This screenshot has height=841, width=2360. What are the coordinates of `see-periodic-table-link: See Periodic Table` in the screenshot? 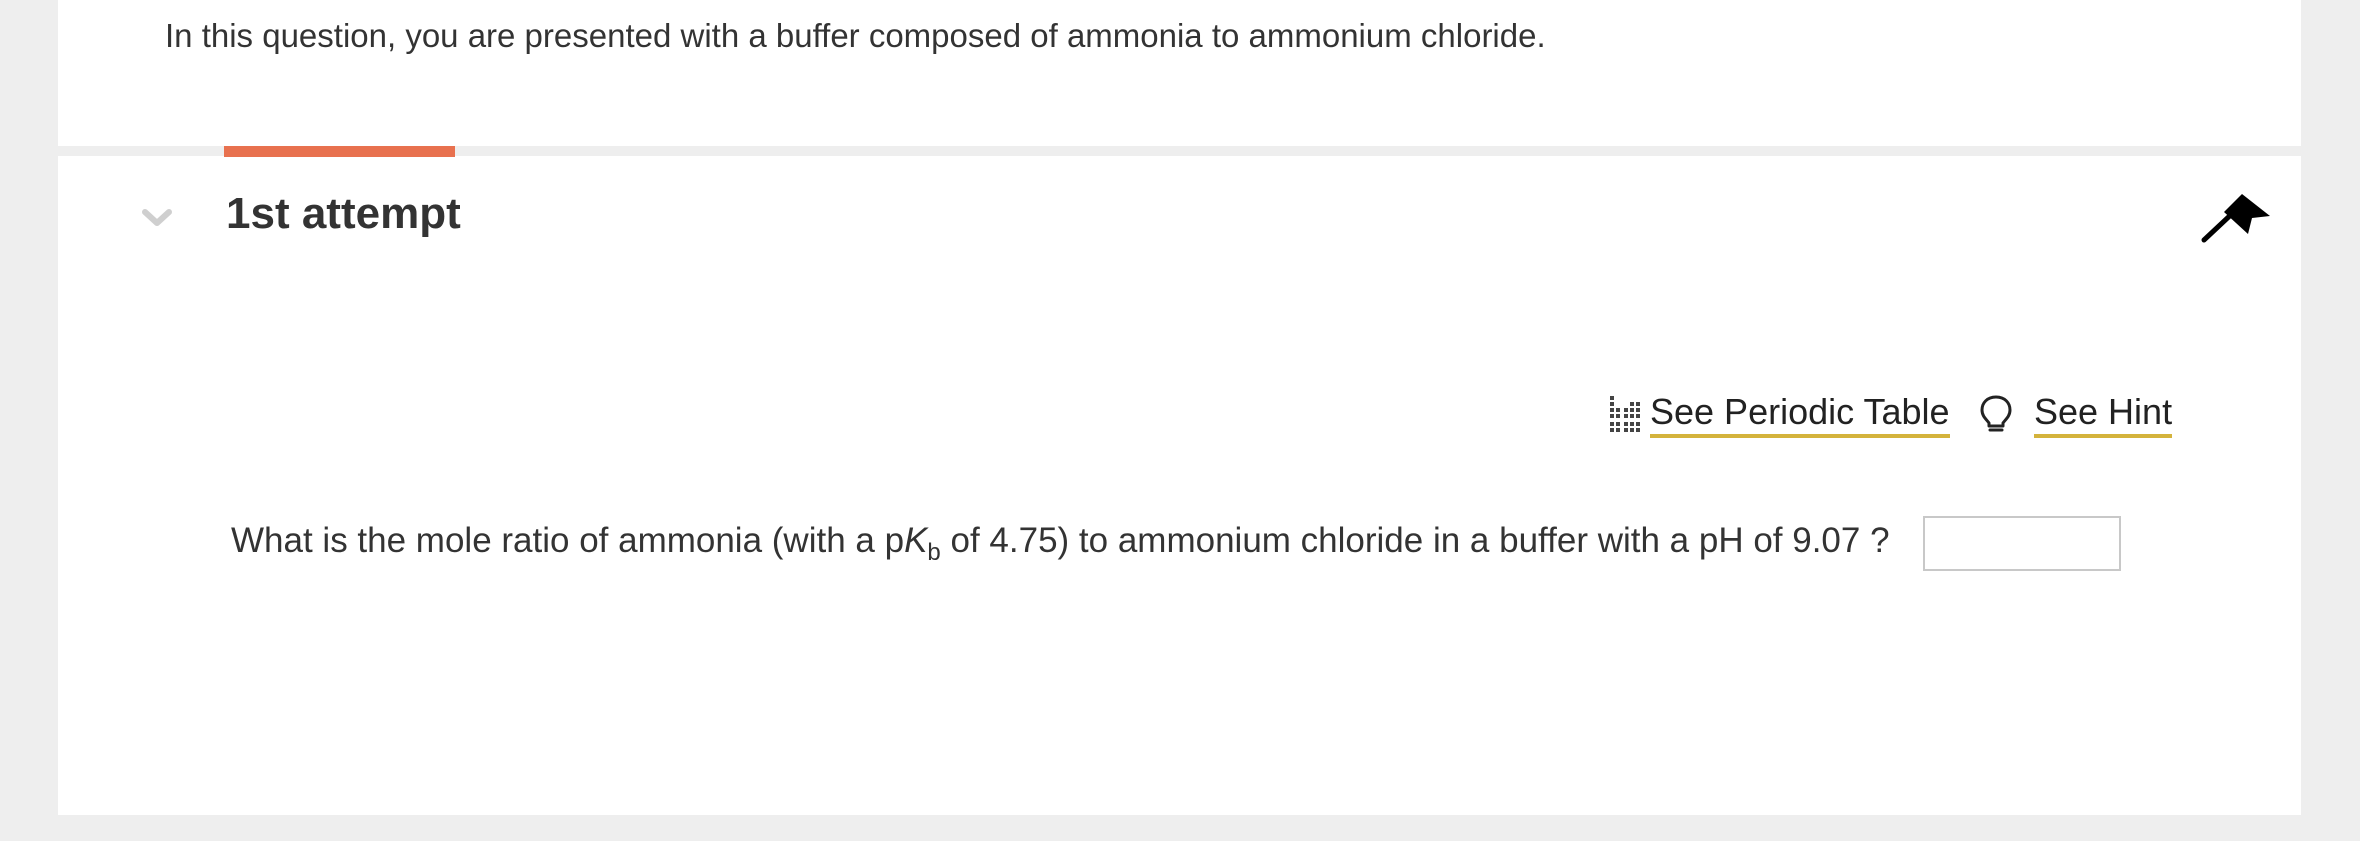 It's located at (1778, 414).